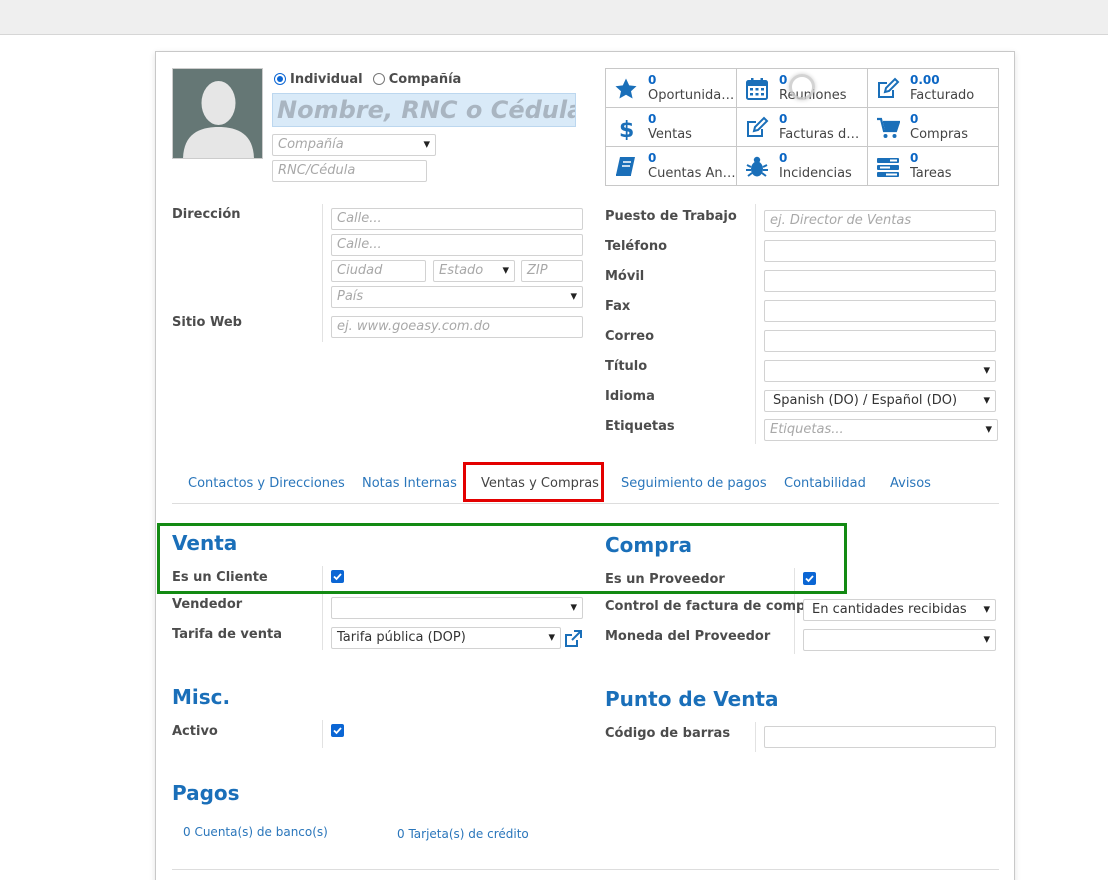 The width and height of the screenshot is (1108, 880). What do you see at coordinates (630, 396) in the screenshot?
I see `language-label: Idioma` at bounding box center [630, 396].